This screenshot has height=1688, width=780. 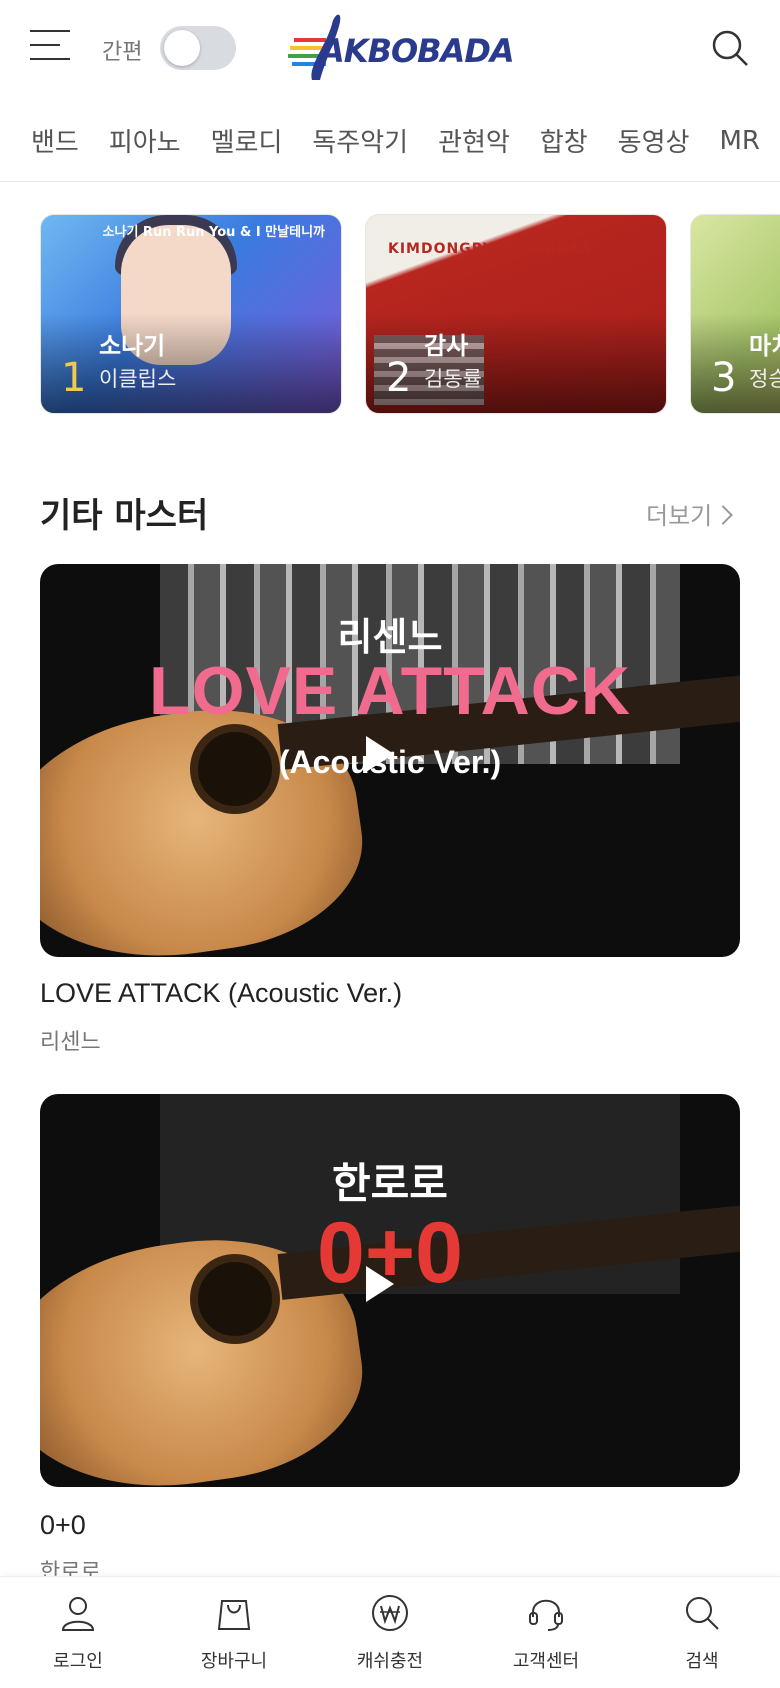 What do you see at coordinates (390, 691) in the screenshot?
I see `thumb-song-text: LOVE ATTACK` at bounding box center [390, 691].